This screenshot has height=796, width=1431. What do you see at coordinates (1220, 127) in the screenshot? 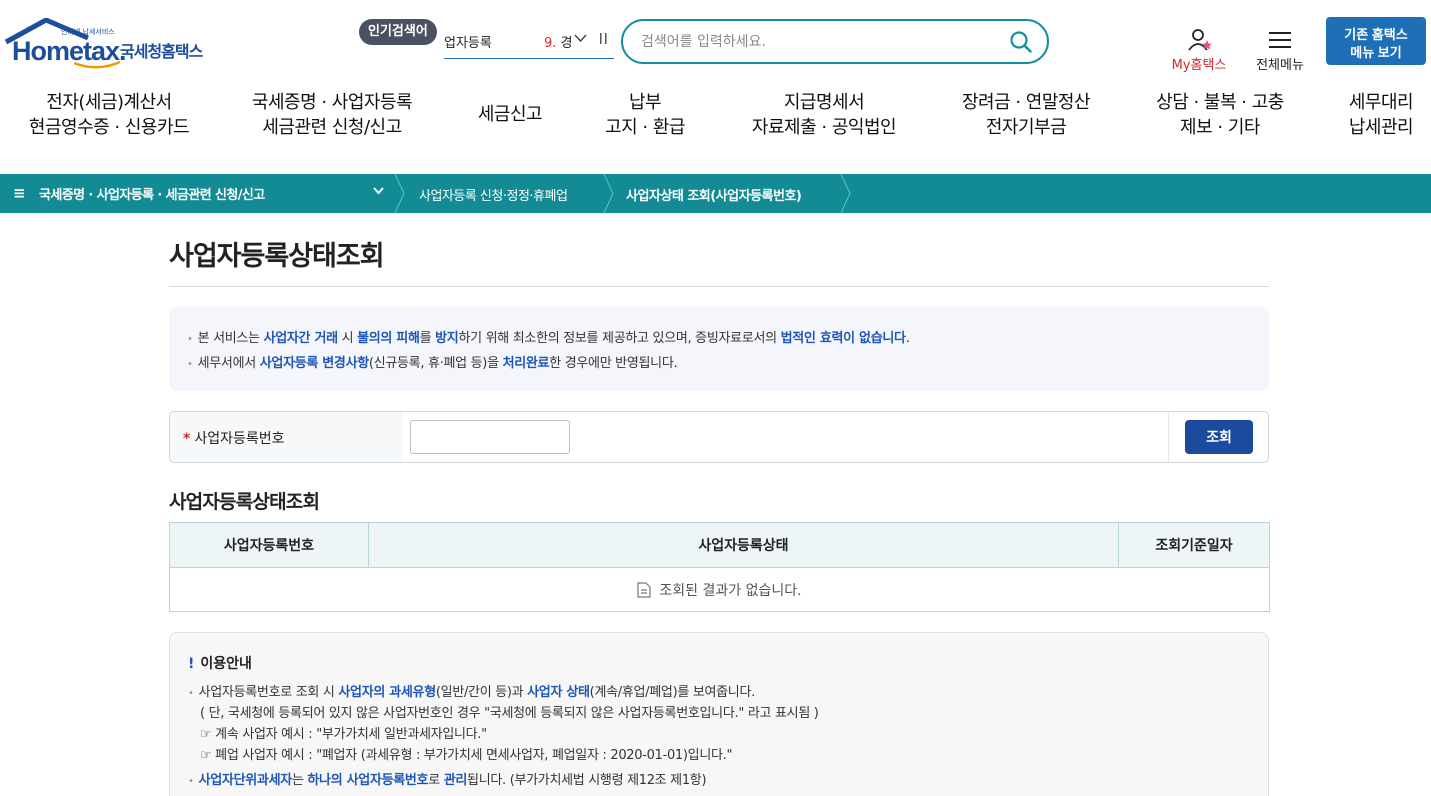
I see `gnb-item-line2: 제보 · 기타` at bounding box center [1220, 127].